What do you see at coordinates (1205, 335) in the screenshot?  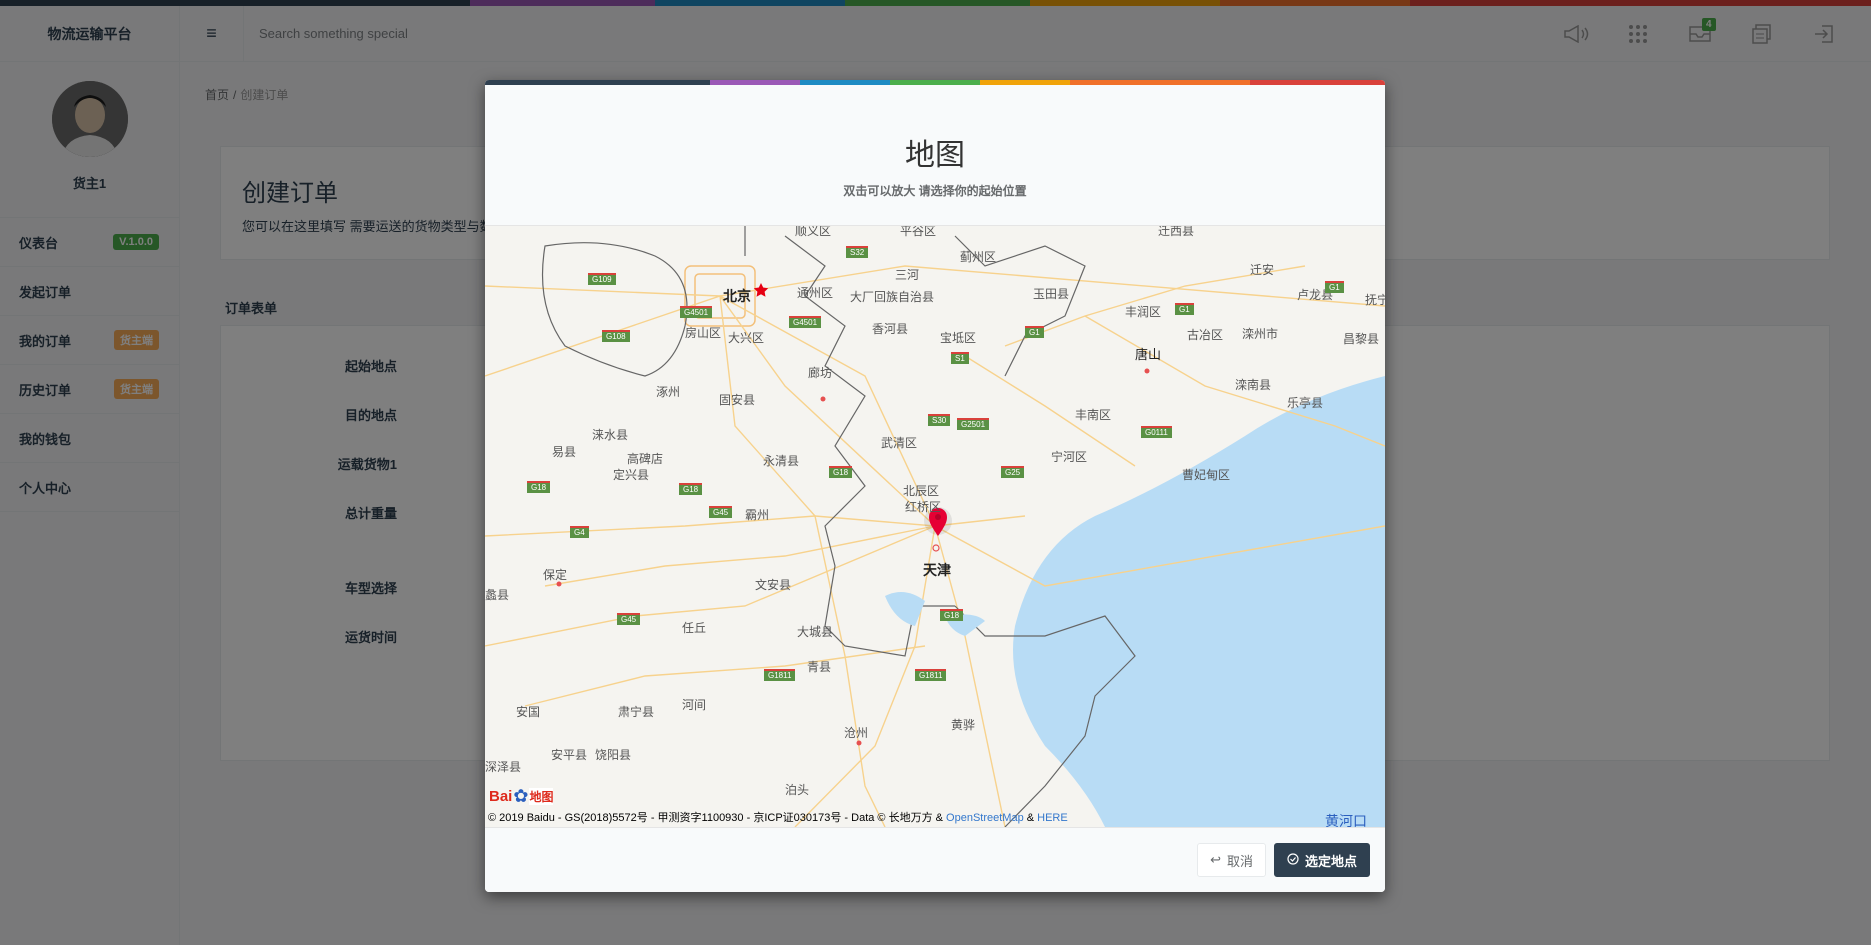 I see `map-place-label: 古冶区` at bounding box center [1205, 335].